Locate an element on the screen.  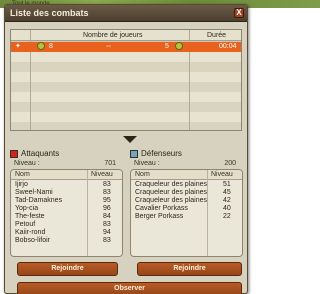
window-title: Liste des combats is located at coordinates (49, 13).